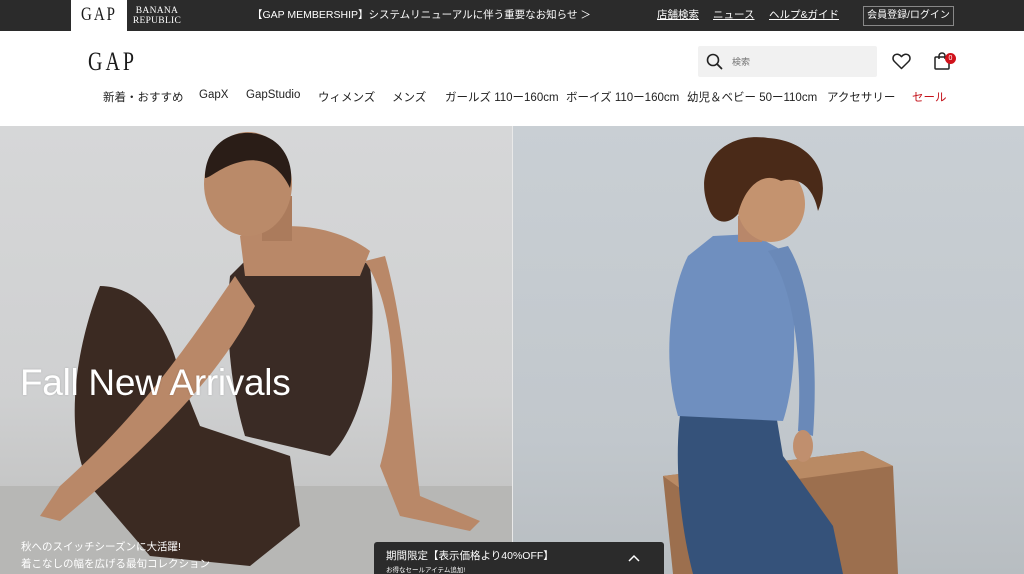 The width and height of the screenshot is (1024, 574). What do you see at coordinates (470, 556) in the screenshot?
I see `promo-title: 期間限定【表示価格より40%OFF】` at bounding box center [470, 556].